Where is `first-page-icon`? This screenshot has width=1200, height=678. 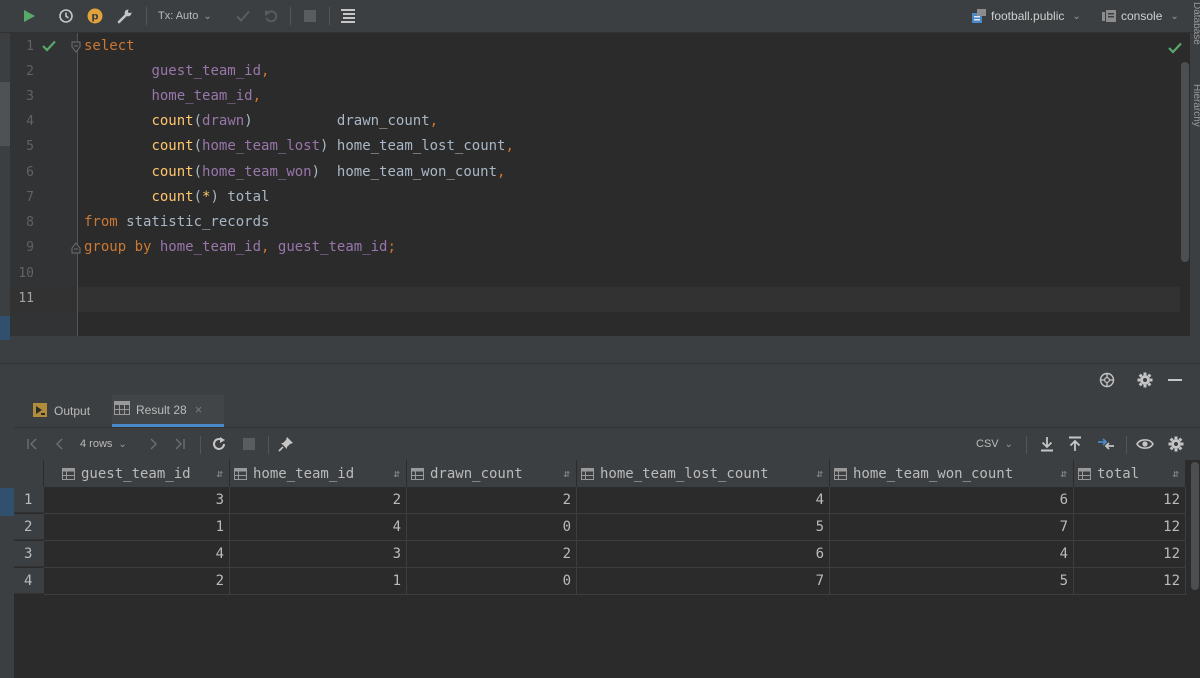
first-page-icon is located at coordinates (32, 444).